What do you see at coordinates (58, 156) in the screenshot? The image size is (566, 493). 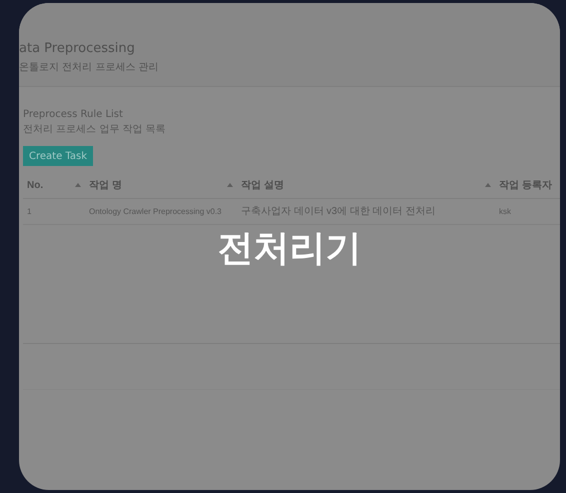 I see `create-task-button: Create Task` at bounding box center [58, 156].